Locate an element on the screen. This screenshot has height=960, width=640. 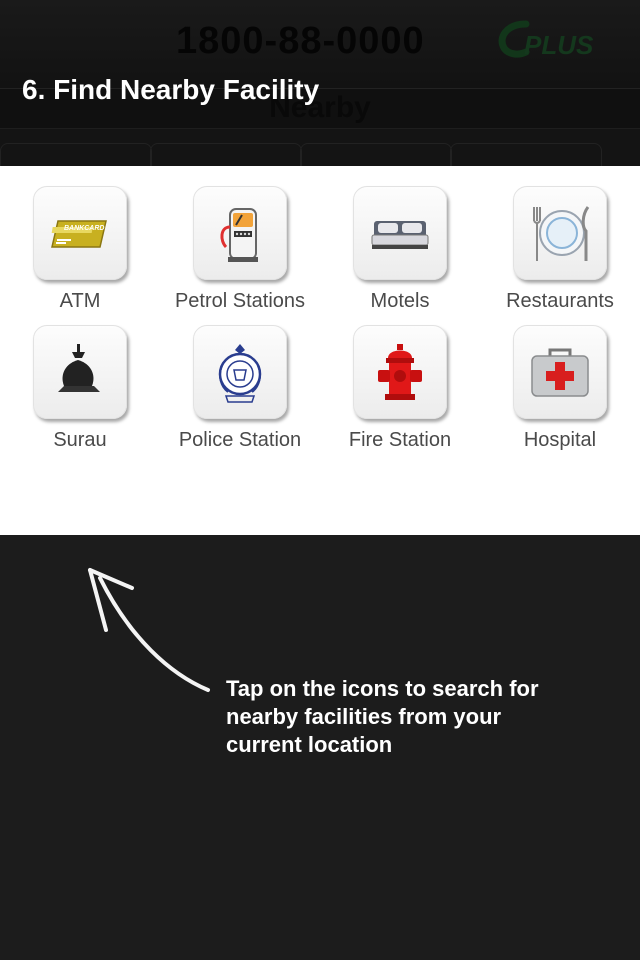
mosque-dome-icon is located at coordinates (79, 368).